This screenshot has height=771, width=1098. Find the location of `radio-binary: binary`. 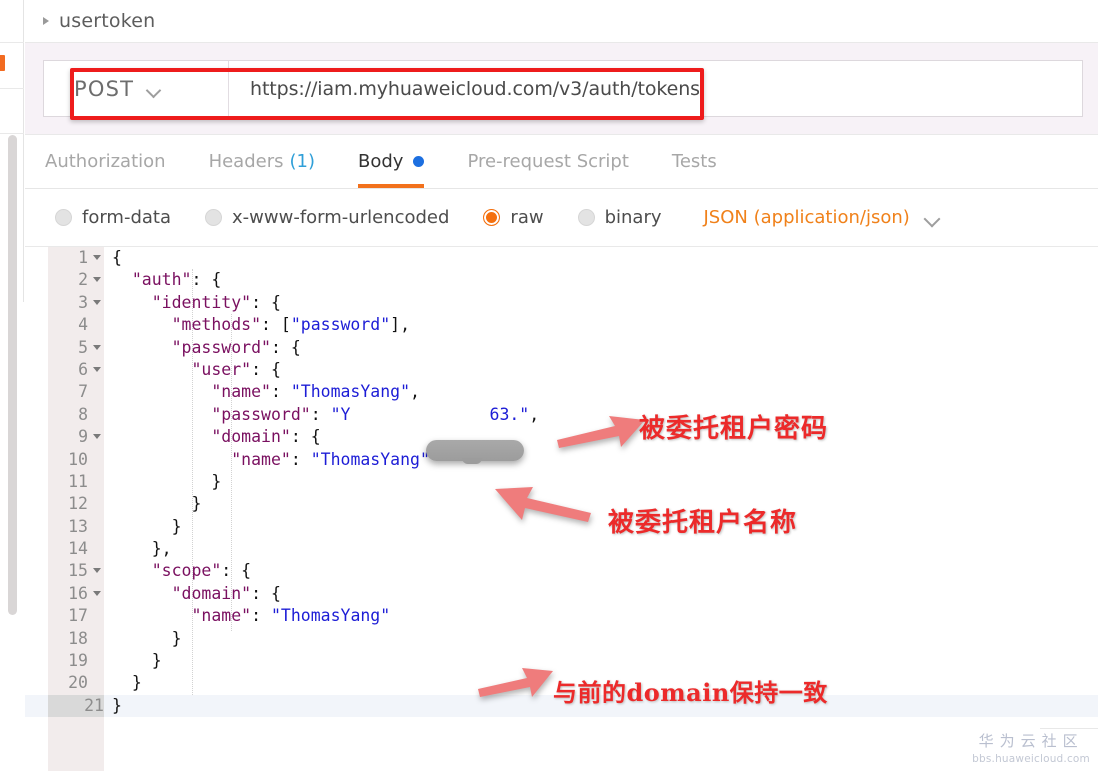

radio-binary: binary is located at coordinates (619, 217).